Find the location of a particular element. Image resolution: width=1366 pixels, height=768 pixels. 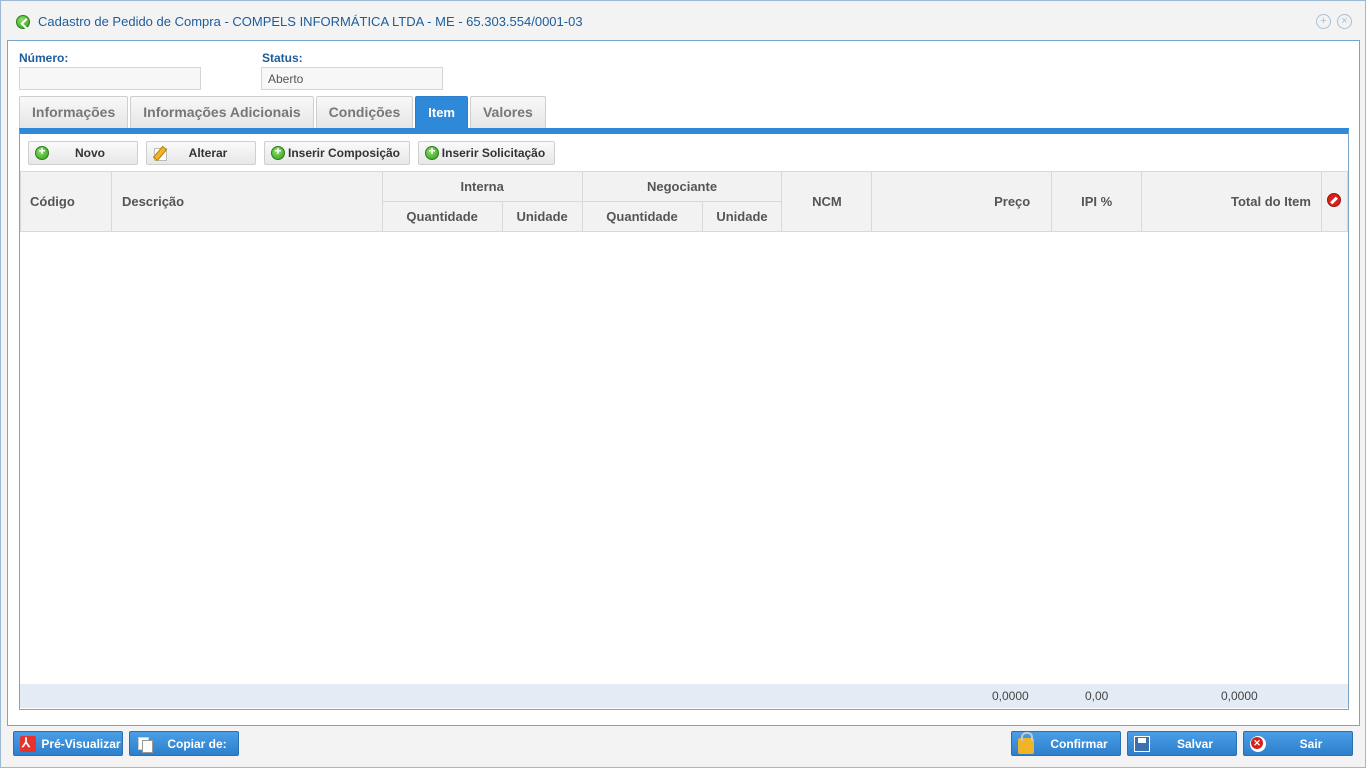

alterar-button: Alterar is located at coordinates (201, 153).